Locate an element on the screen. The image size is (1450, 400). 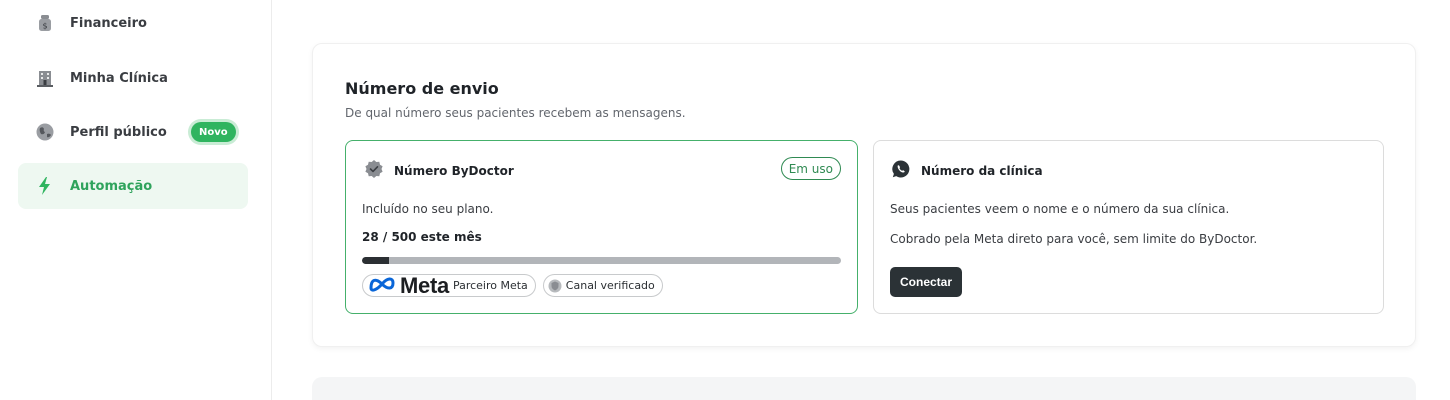
globe-icon is located at coordinates (45, 132).